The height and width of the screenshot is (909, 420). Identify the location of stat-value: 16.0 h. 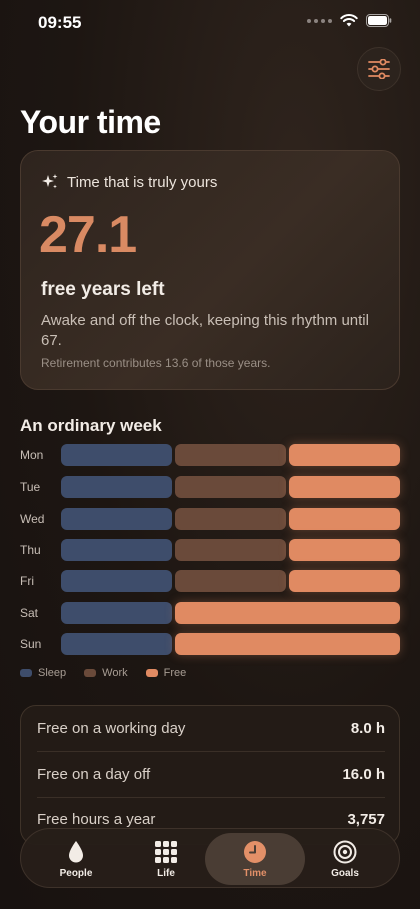
(363, 774).